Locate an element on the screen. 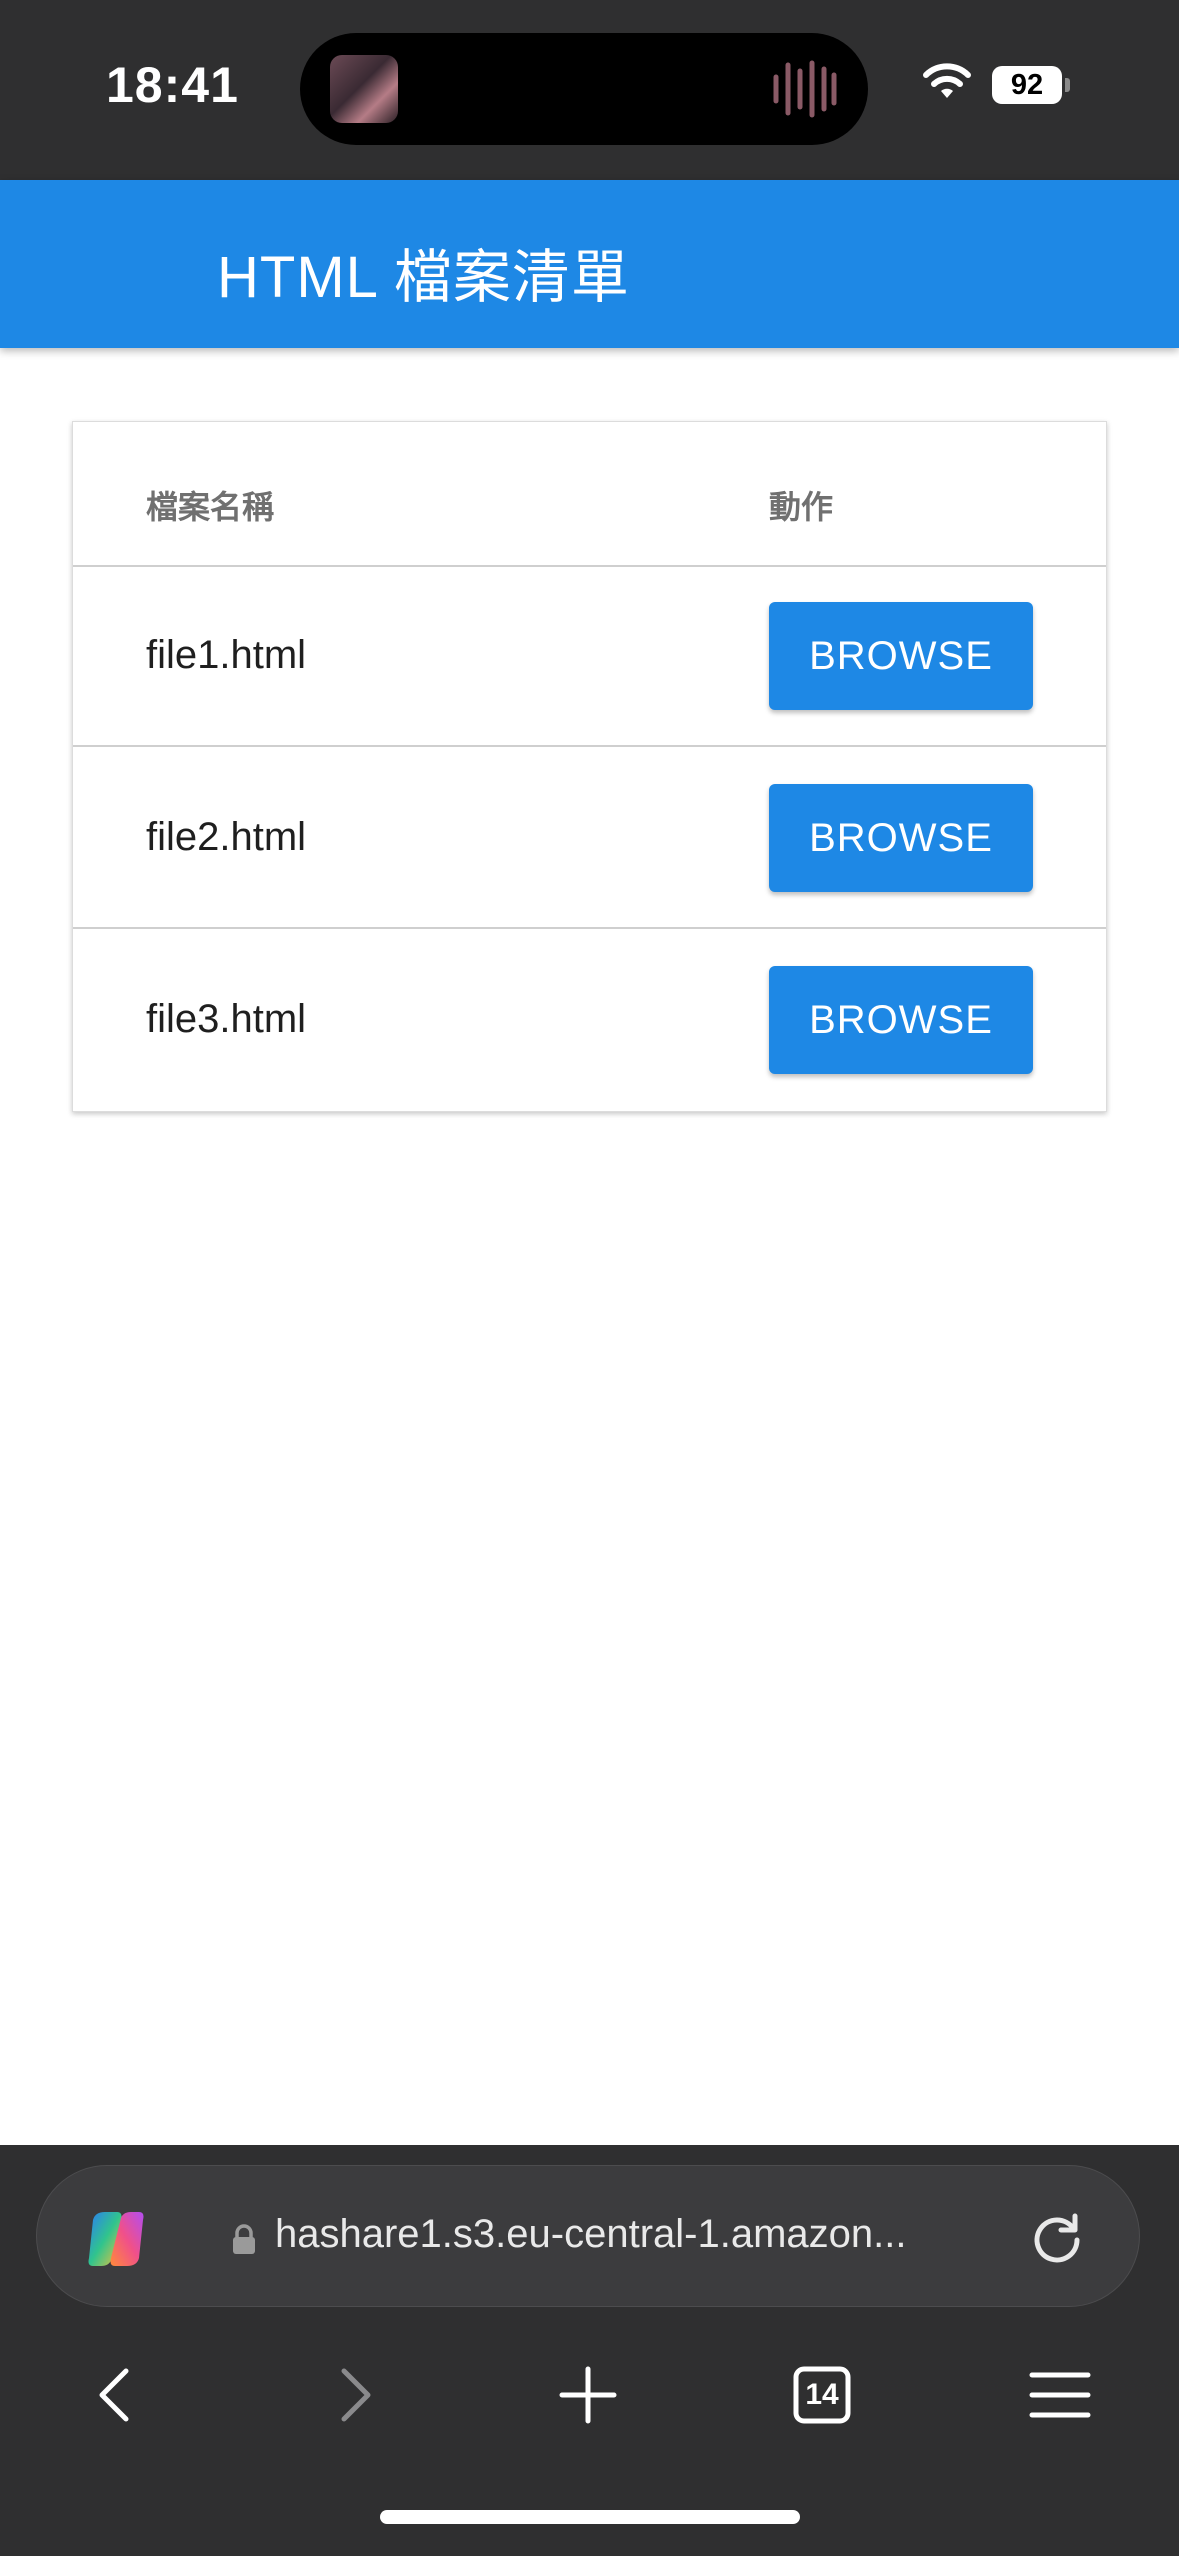  now-playing-artwork is located at coordinates (364, 89).